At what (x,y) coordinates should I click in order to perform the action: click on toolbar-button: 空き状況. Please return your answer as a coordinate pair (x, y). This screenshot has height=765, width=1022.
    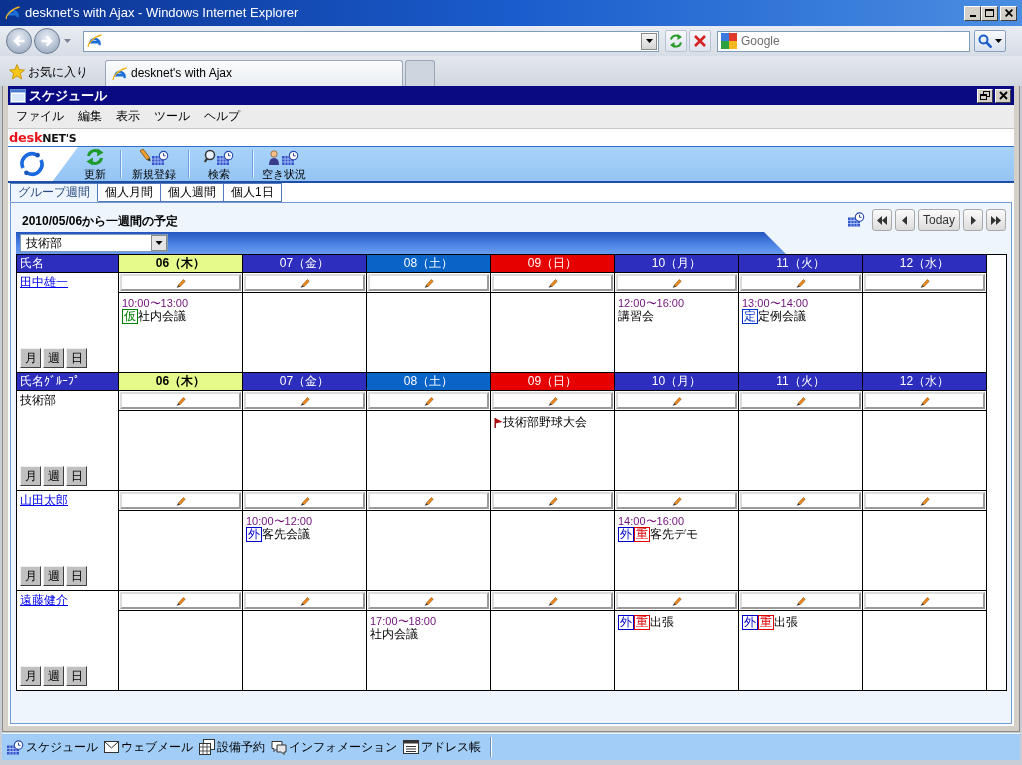
    Looking at the image, I should click on (284, 164).